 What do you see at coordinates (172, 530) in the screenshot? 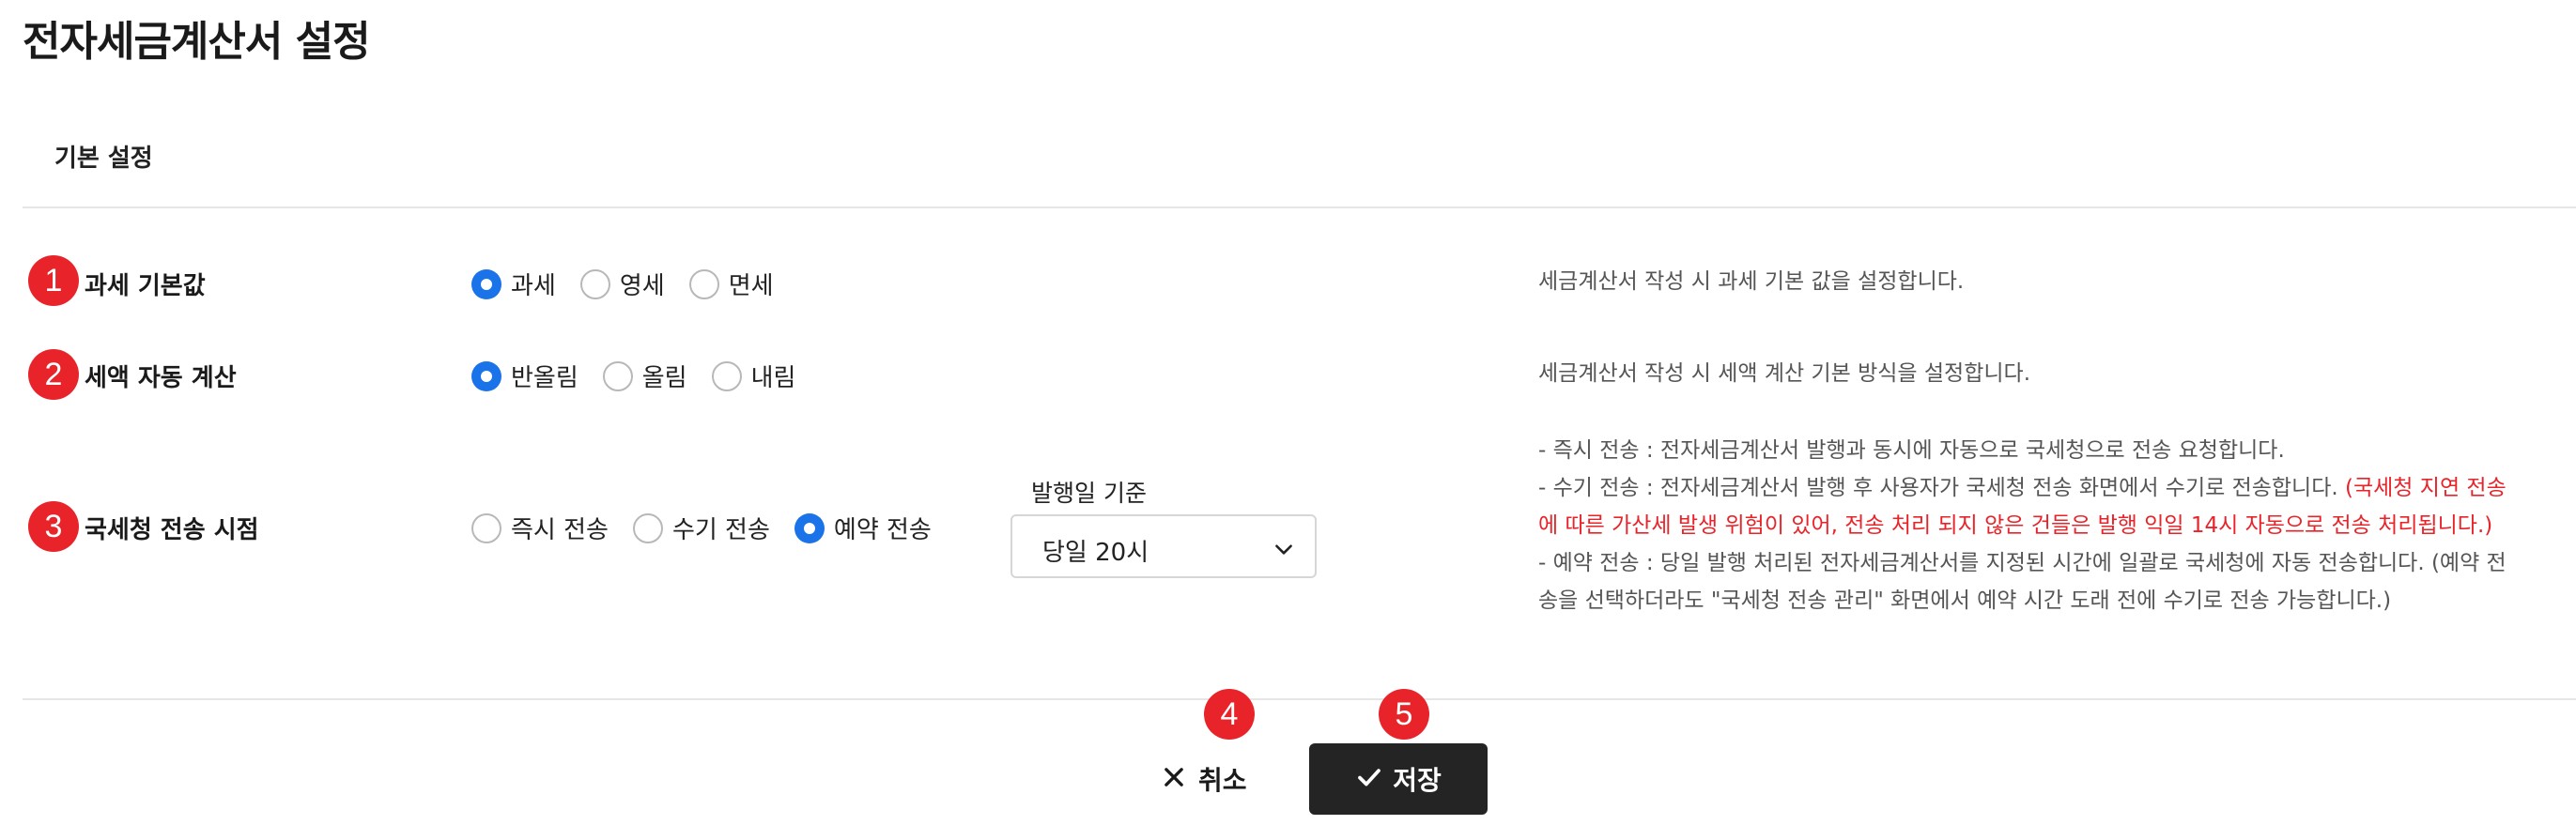
I see `nts-send-label: 국세청 전송 시점` at bounding box center [172, 530].